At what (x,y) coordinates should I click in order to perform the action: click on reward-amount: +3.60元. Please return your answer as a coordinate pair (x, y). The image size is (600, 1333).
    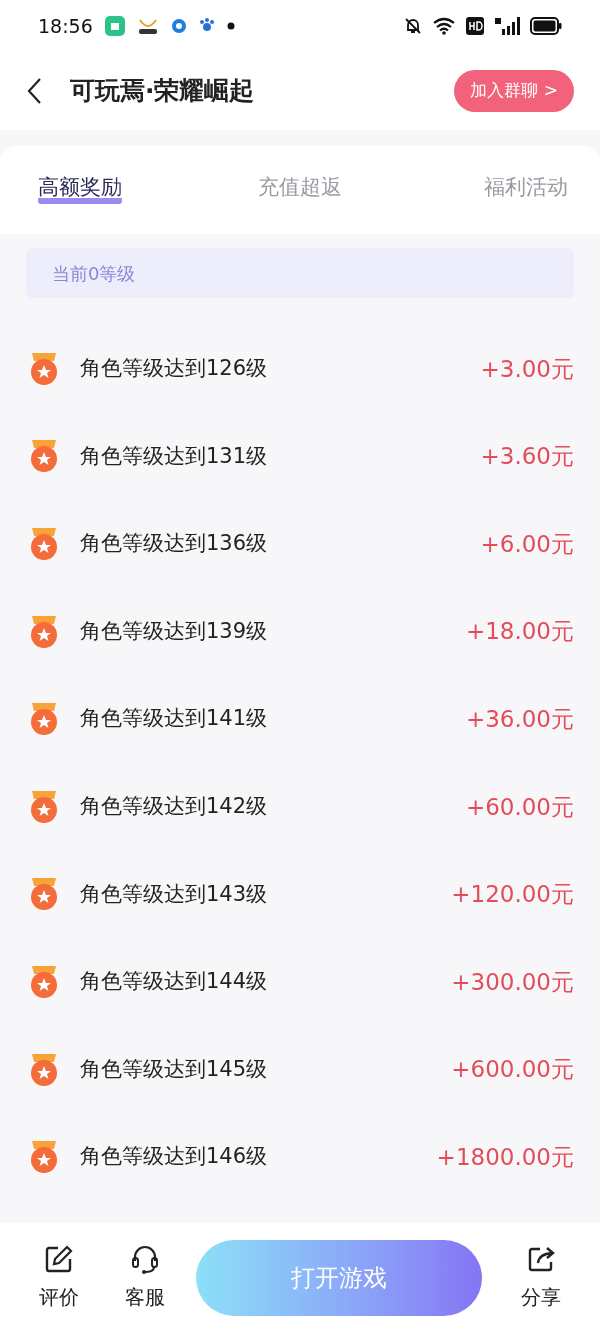
    Looking at the image, I should click on (527, 457).